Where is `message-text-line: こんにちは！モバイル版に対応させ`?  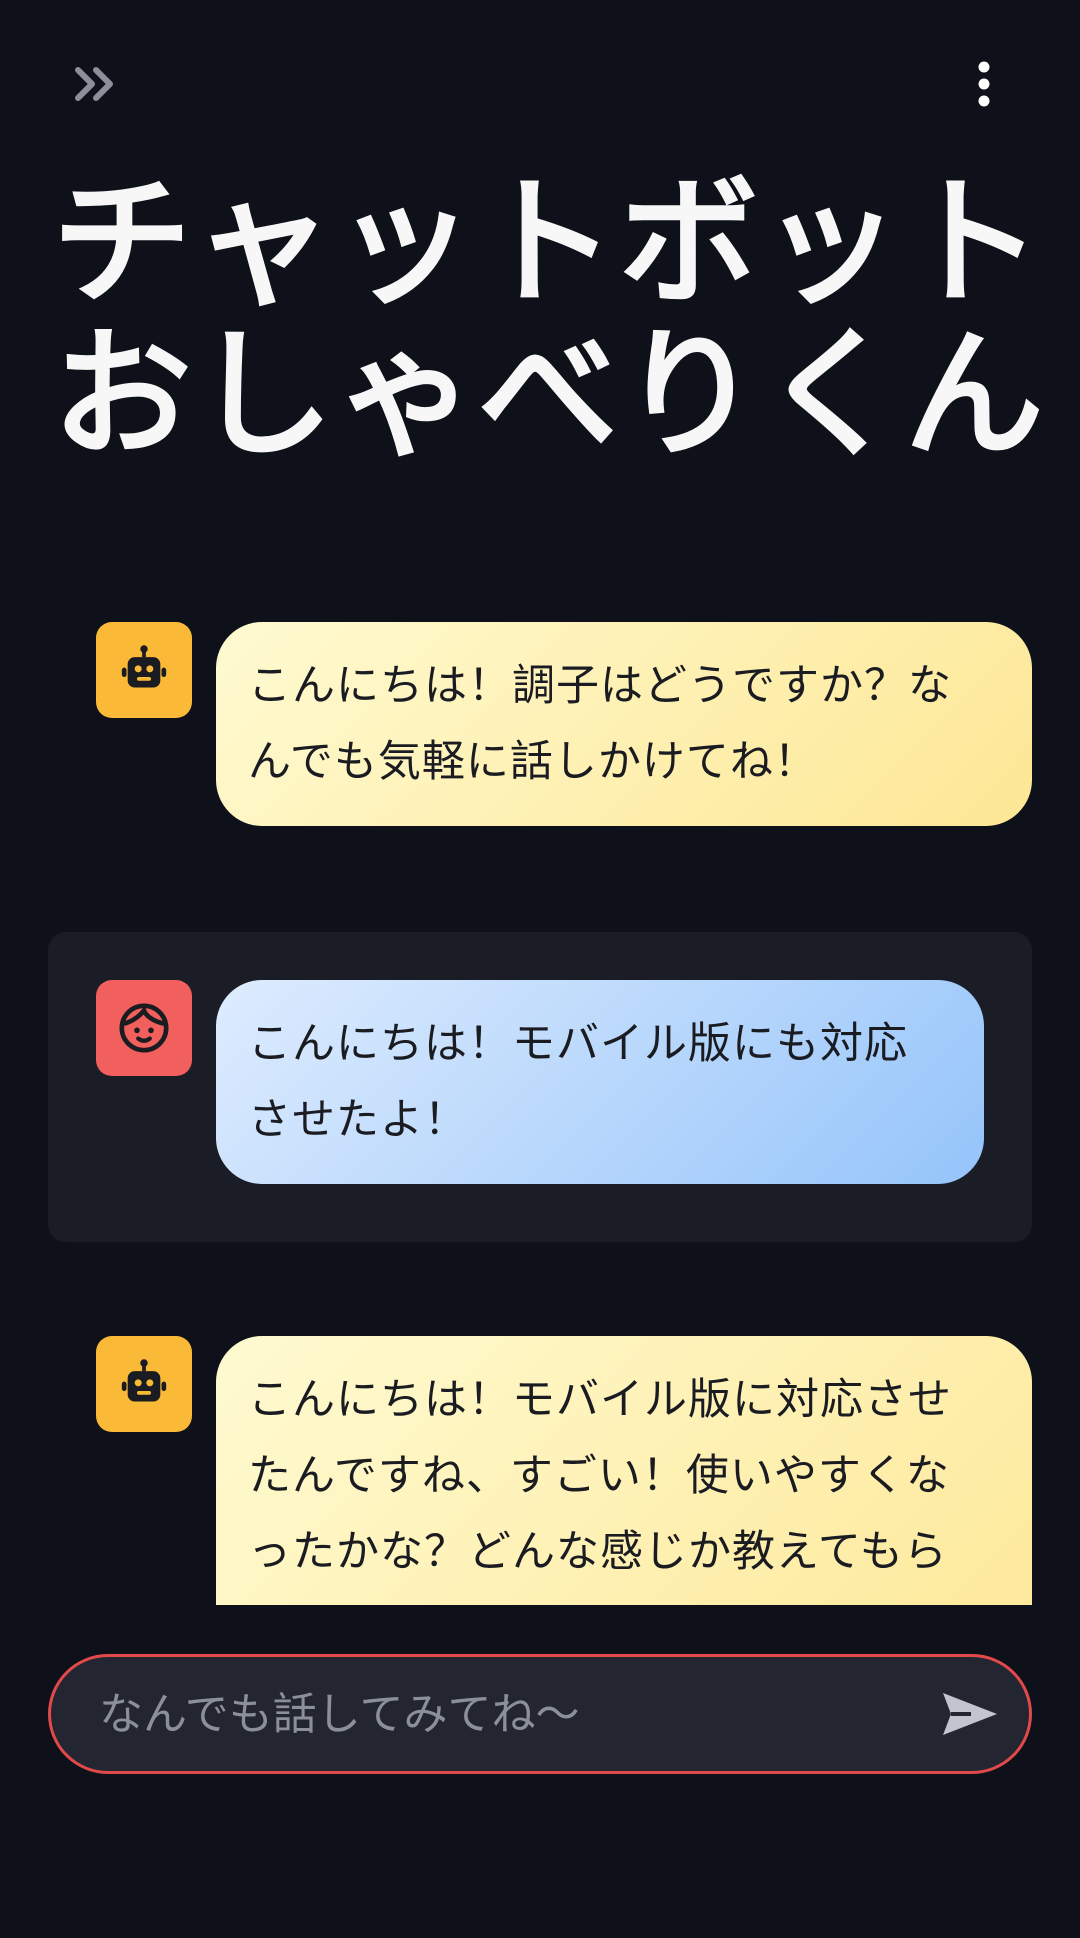
message-text-line: こんにちは！モバイル版に対応させ is located at coordinates (600, 1400).